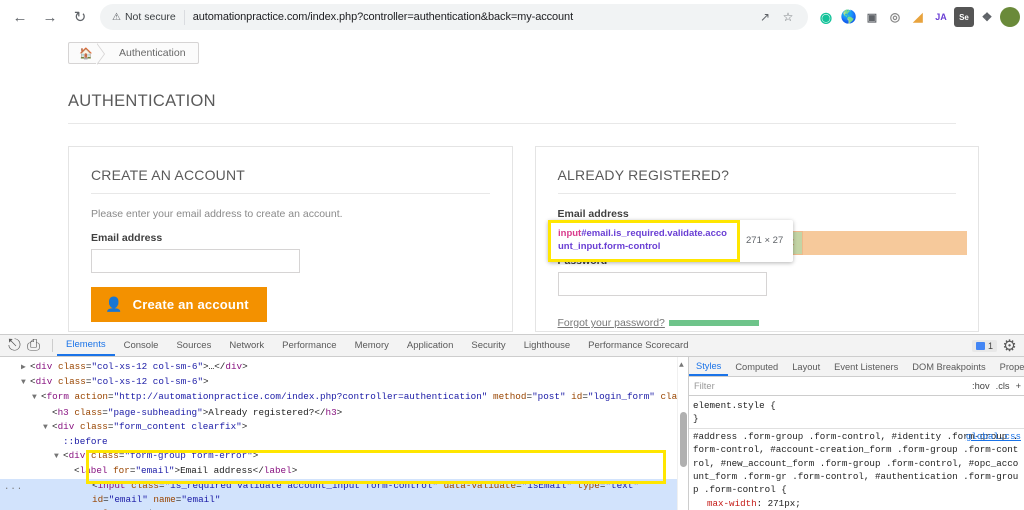 The image size is (1024, 510). I want to click on profile-avatar, so click(1010, 17).